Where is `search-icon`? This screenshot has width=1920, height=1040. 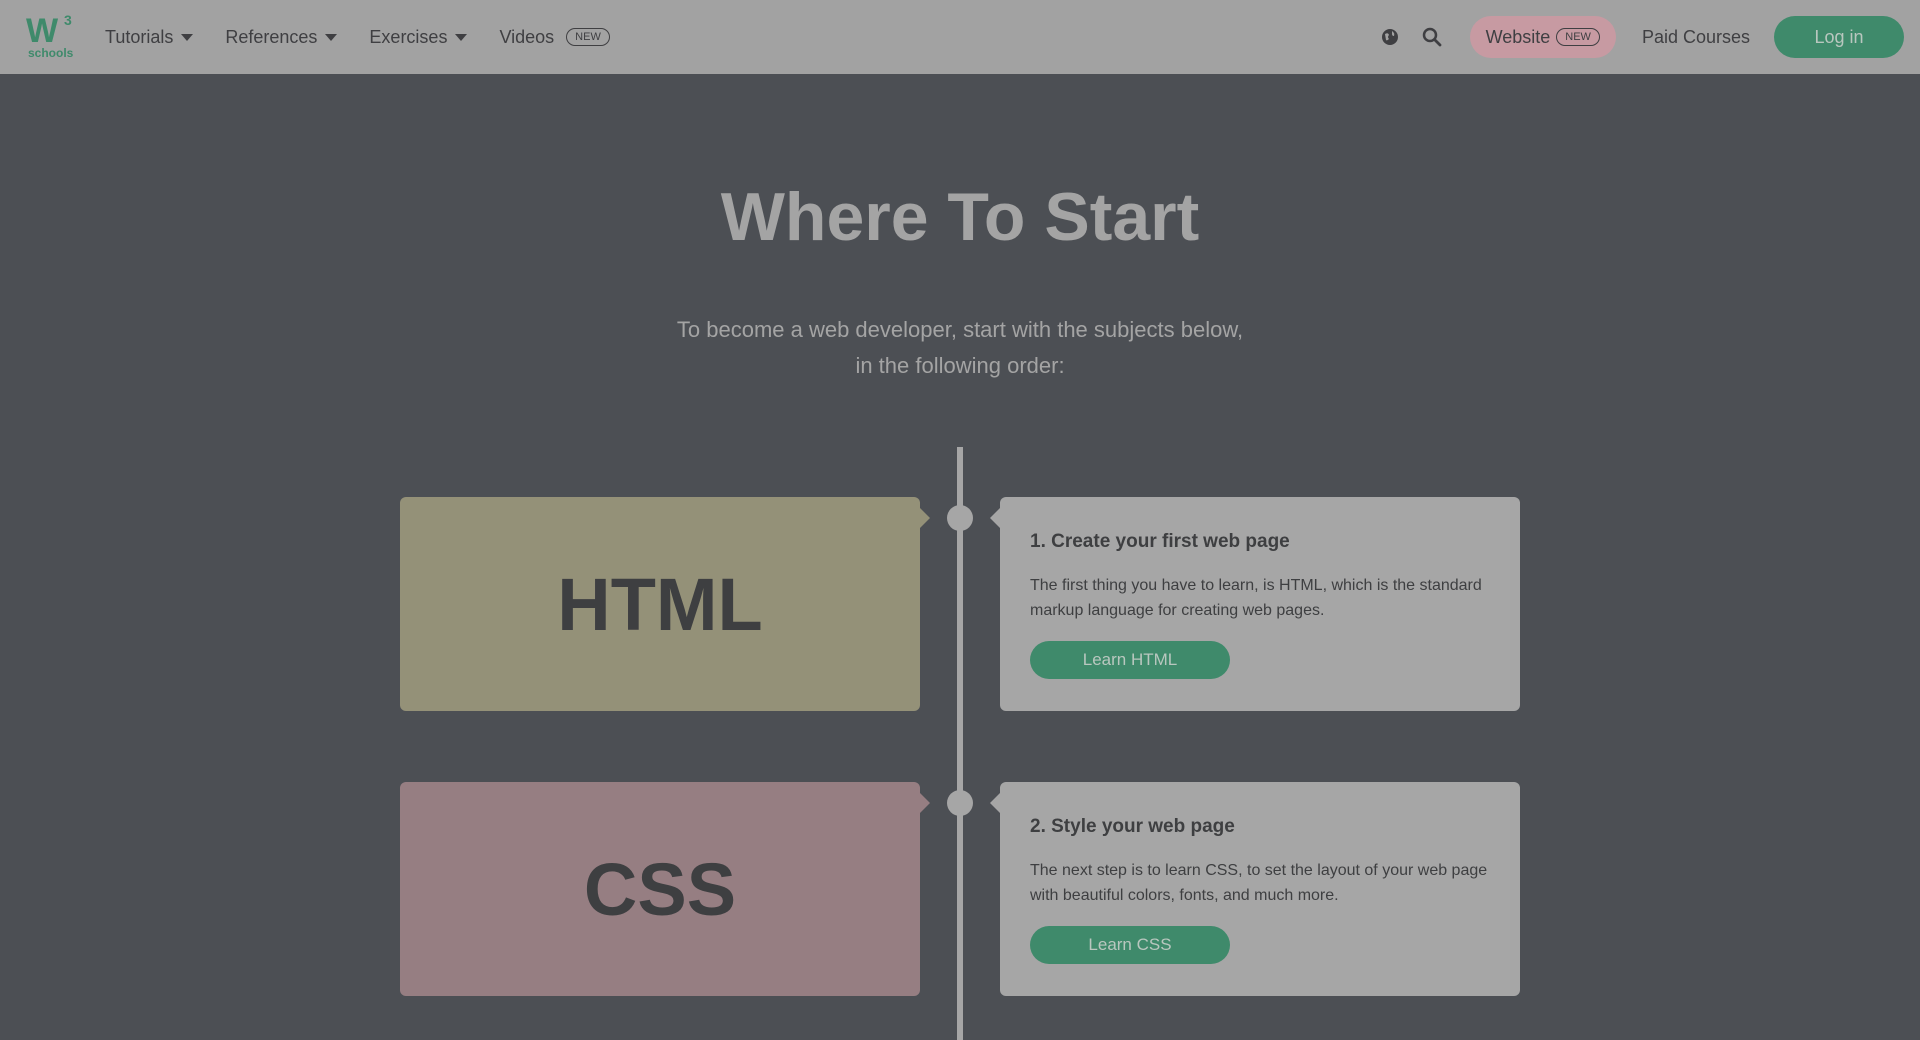
search-icon is located at coordinates (1431, 37).